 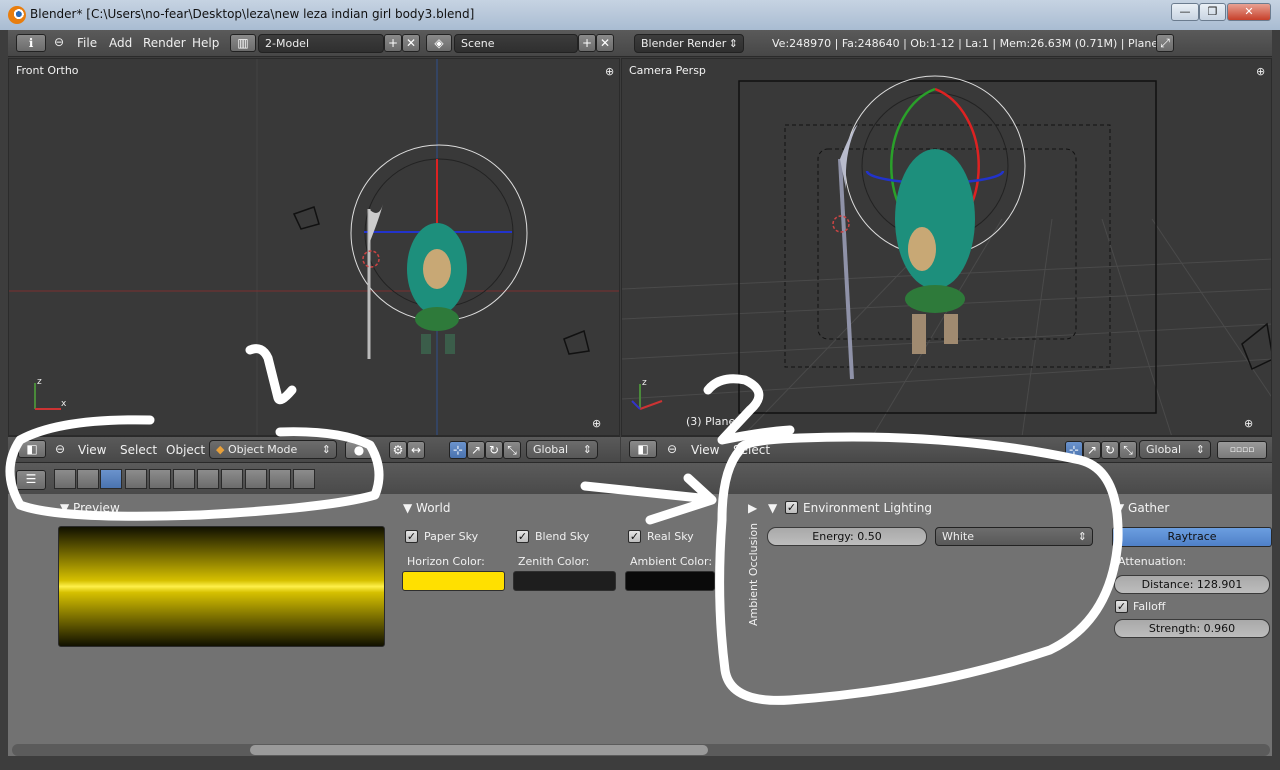 What do you see at coordinates (92, 450) in the screenshot?
I see `menu-view-left: View` at bounding box center [92, 450].